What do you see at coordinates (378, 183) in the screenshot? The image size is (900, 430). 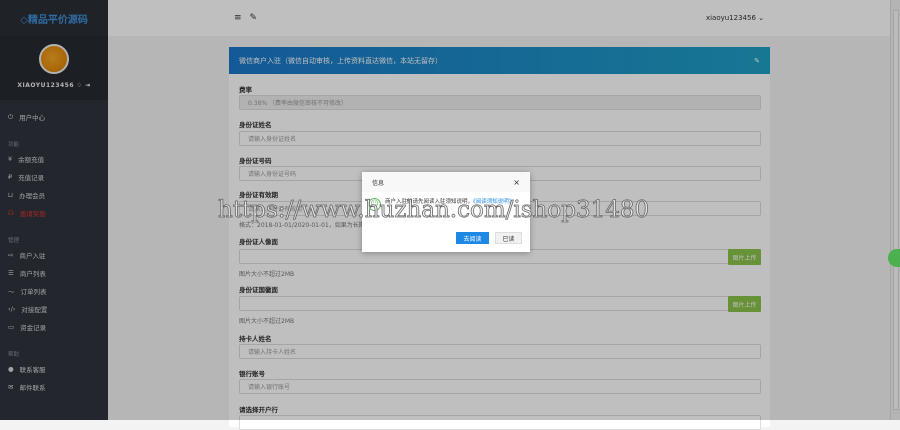 I see `dialog-title: 信息` at bounding box center [378, 183].